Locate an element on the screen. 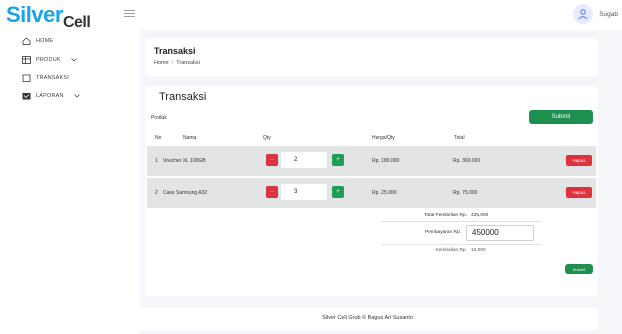 This screenshot has height=334, width=622. row-nama: Case Samsung A32 is located at coordinates (185, 193).